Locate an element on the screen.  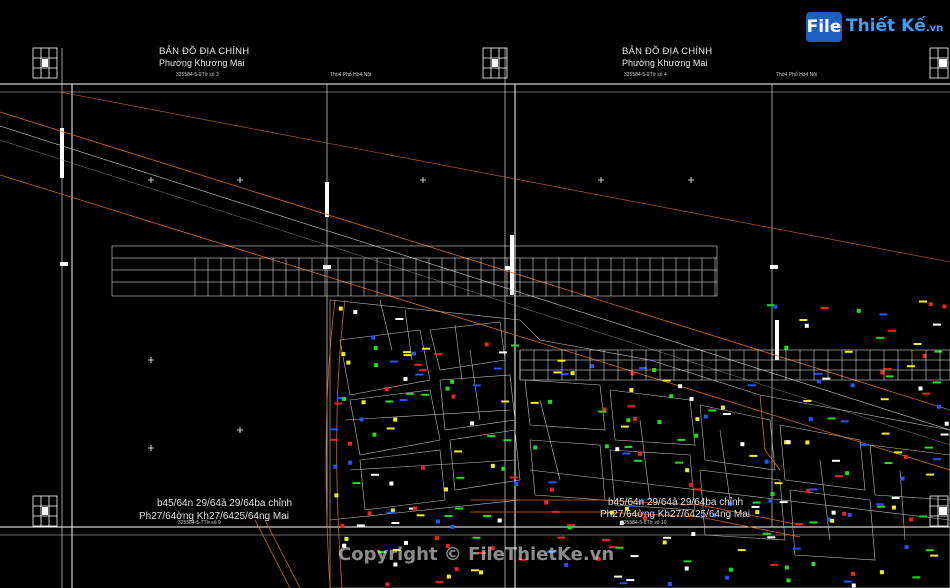
left-sheet-bottom-title: b45/64n 29/64ả 29/64ba chỉnh is located at coordinates (225, 503).